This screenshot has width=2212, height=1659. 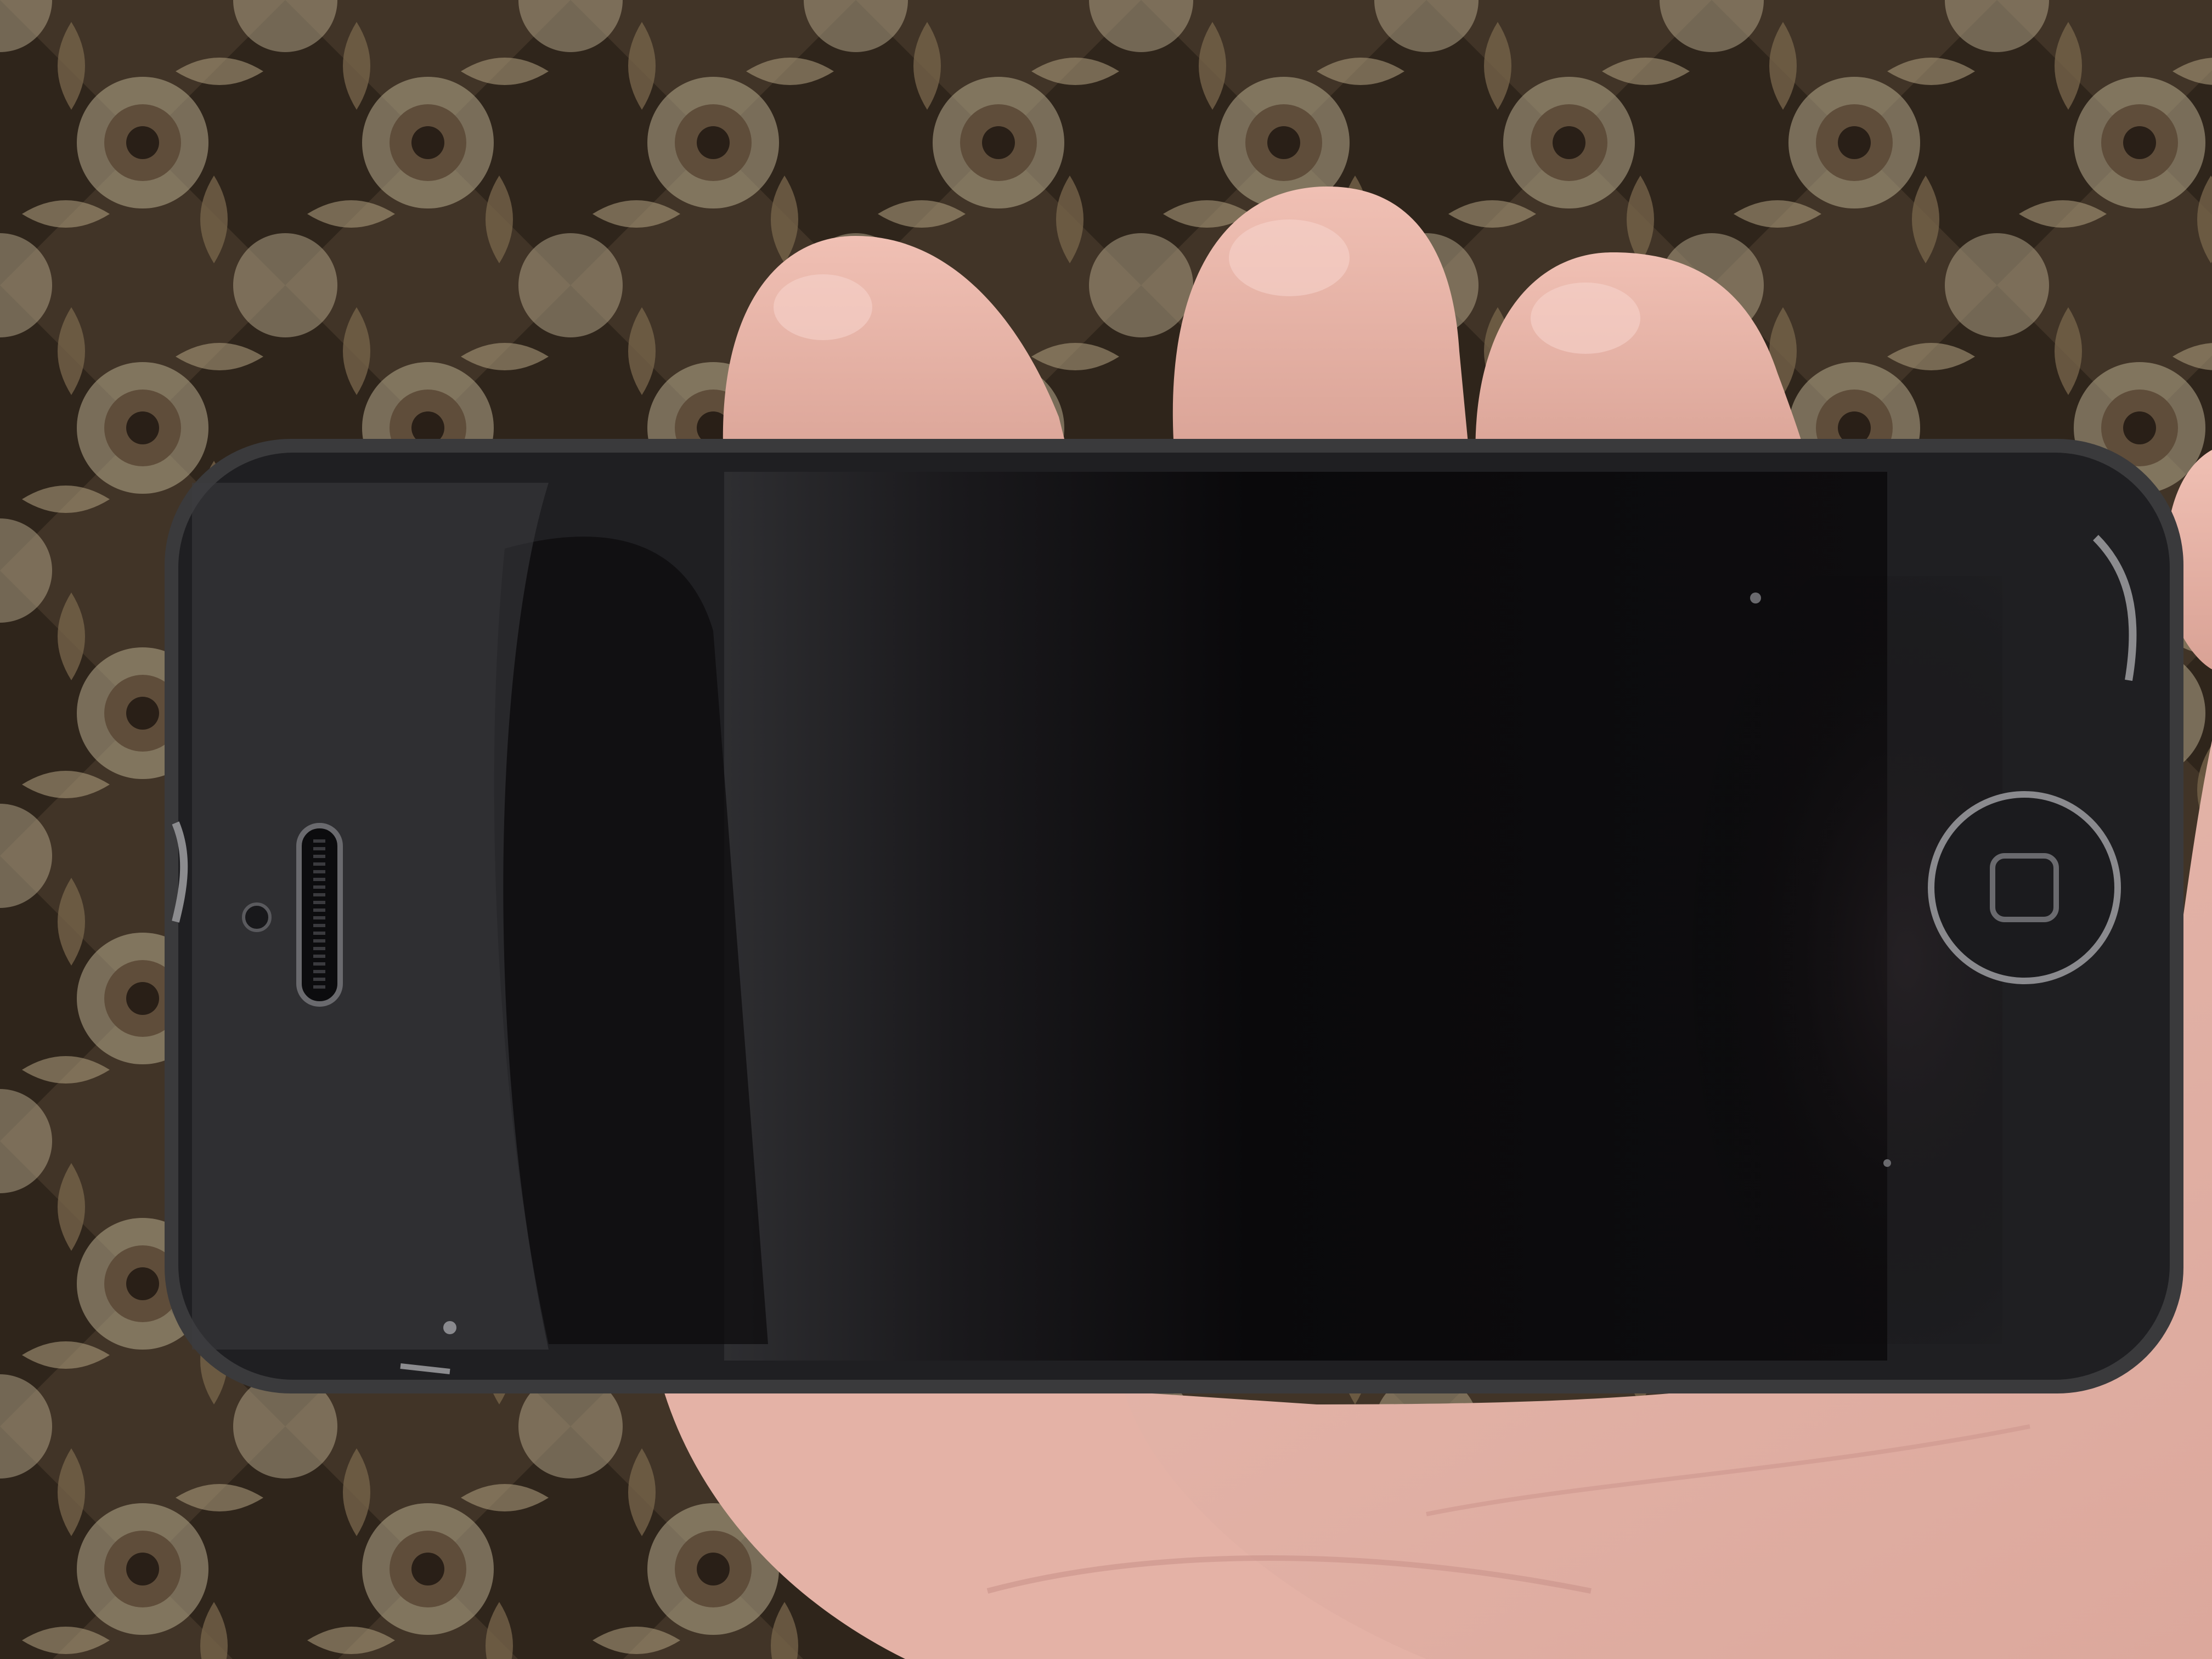 What do you see at coordinates (319, 915) in the screenshot?
I see `earpiece-speaker` at bounding box center [319, 915].